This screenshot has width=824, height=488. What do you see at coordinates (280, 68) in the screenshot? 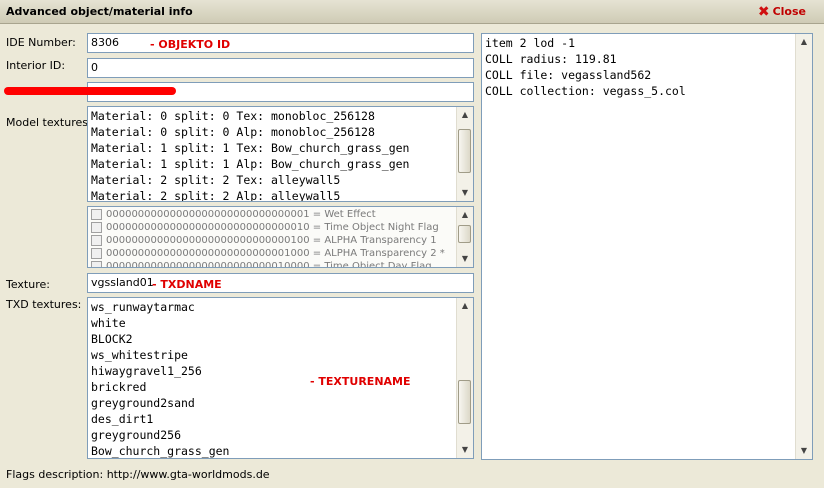
I see `interior-id-field: 0` at bounding box center [280, 68].